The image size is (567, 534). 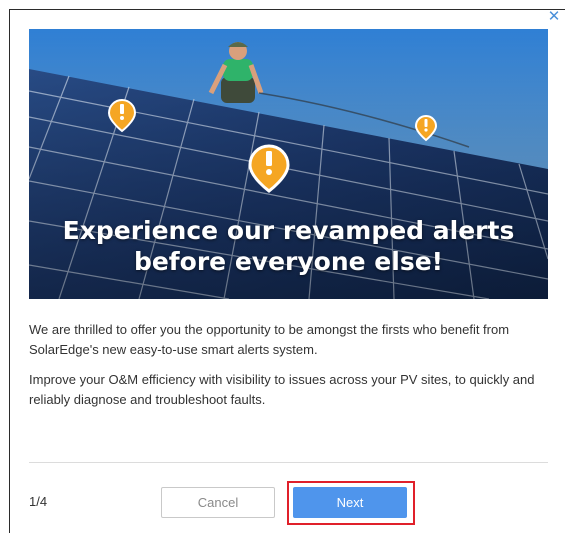 I want to click on hero-headline-line1: Experience our revamped alerts, so click(x=288, y=230).